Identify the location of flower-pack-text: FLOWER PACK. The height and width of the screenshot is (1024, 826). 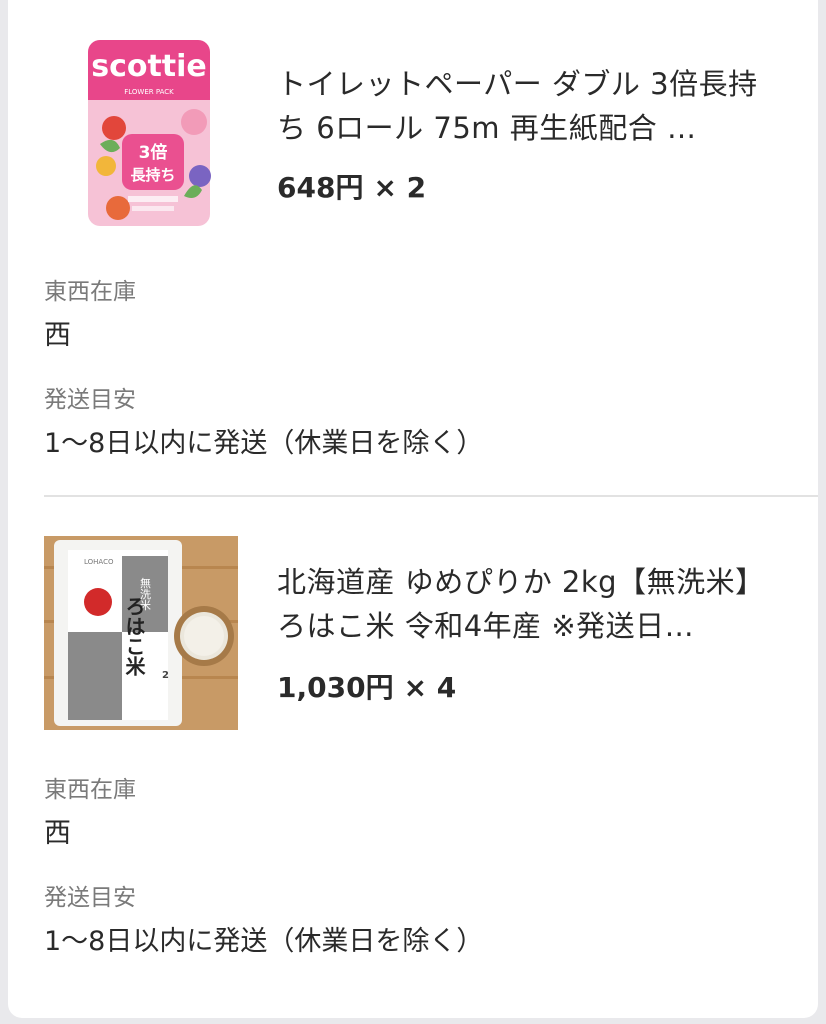
(149, 92).